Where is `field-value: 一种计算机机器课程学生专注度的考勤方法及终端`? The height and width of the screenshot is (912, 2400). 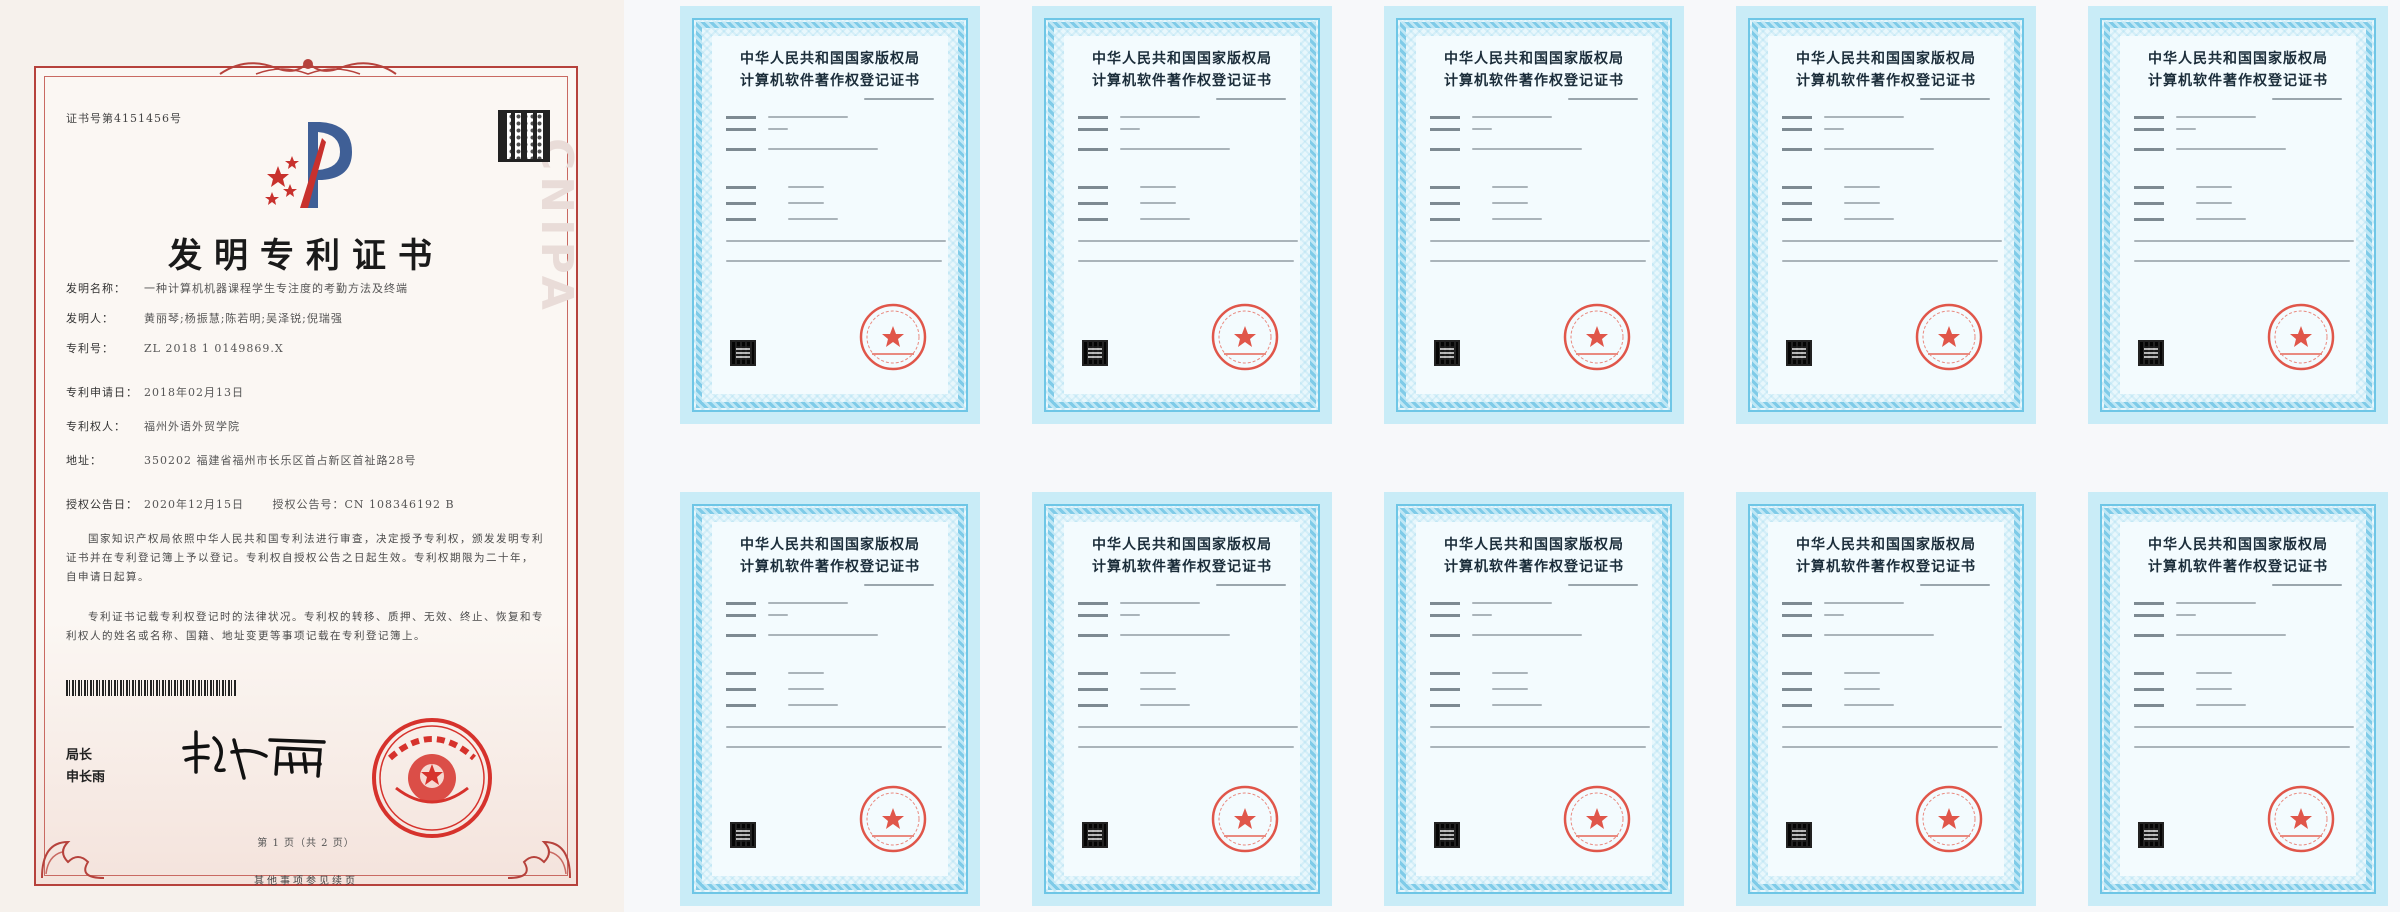
field-value: 一种计算机机器课程学生专注度的考勤方法及终端 is located at coordinates (276, 288).